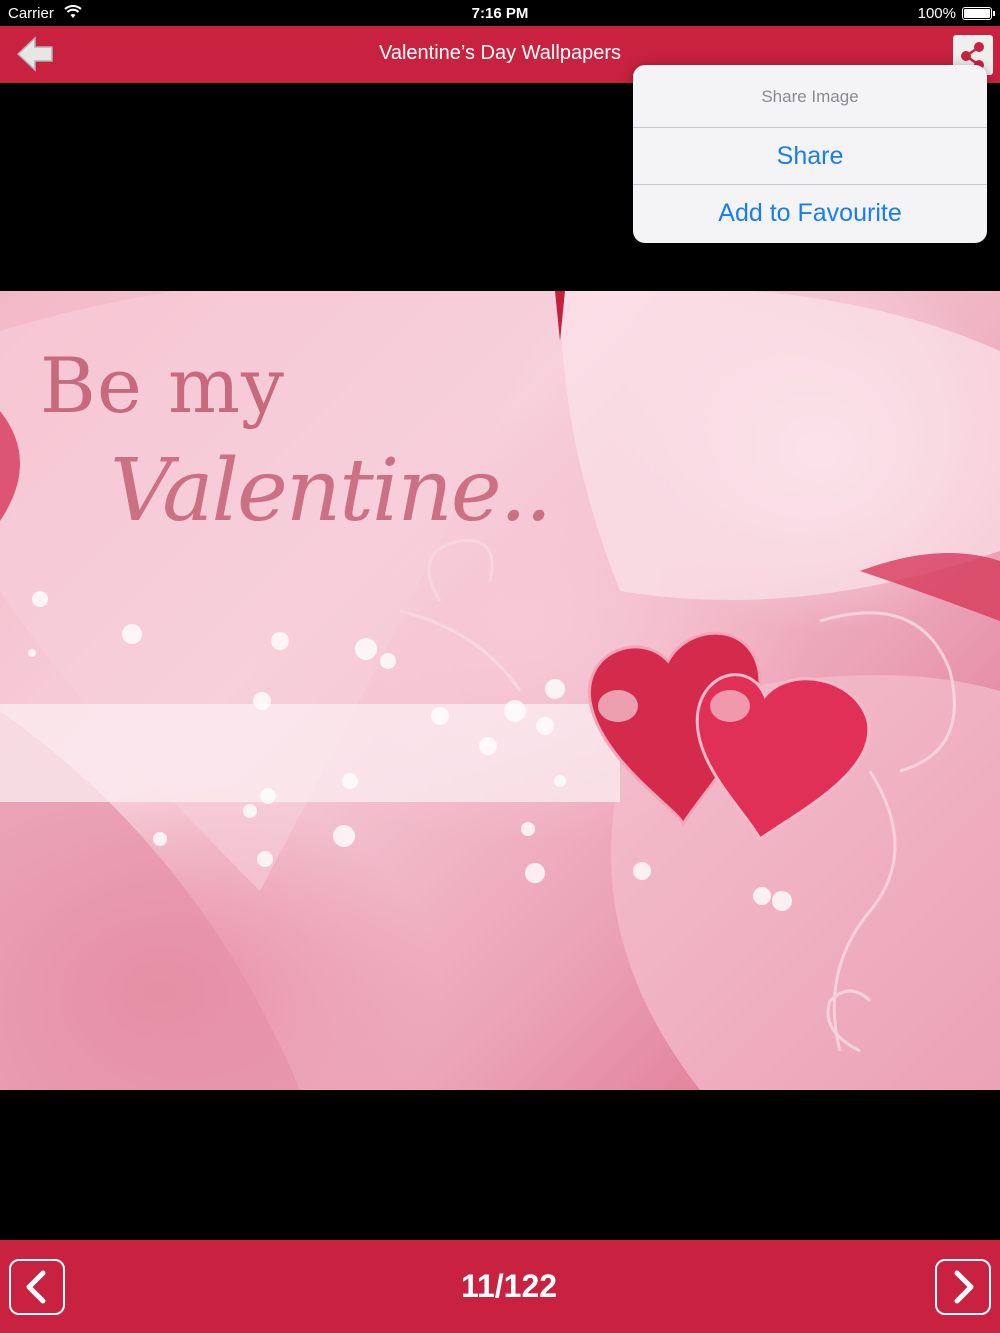  Describe the element at coordinates (810, 96) in the screenshot. I see `popover-title: Share Image` at that location.